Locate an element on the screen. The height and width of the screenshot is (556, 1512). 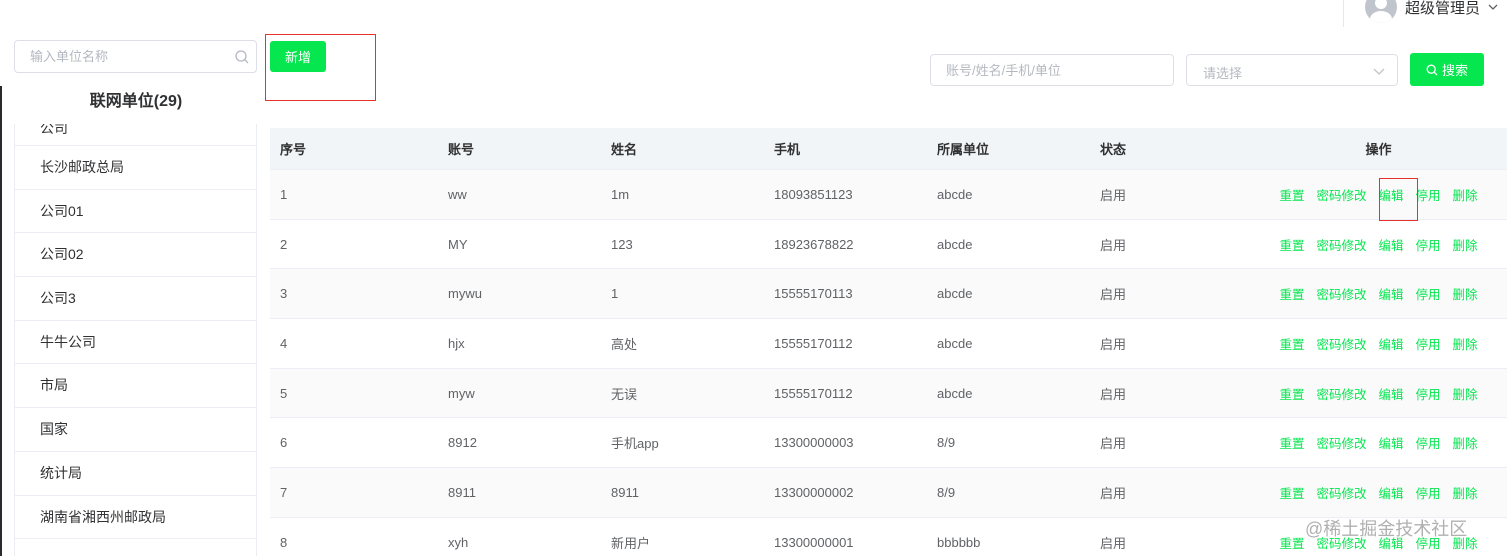
cell-account: 8911 is located at coordinates (462, 492).